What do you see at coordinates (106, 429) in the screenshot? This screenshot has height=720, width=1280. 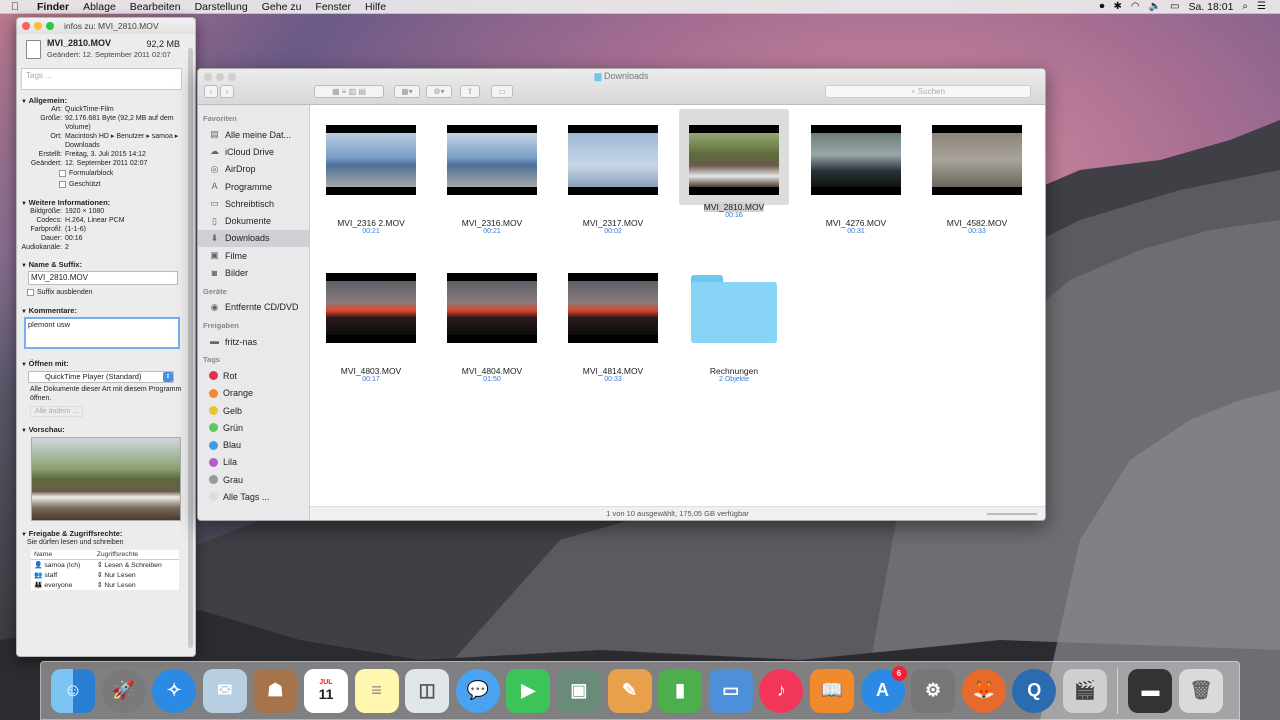 I see `section-preview-toggle: Vorschau:` at bounding box center [106, 429].